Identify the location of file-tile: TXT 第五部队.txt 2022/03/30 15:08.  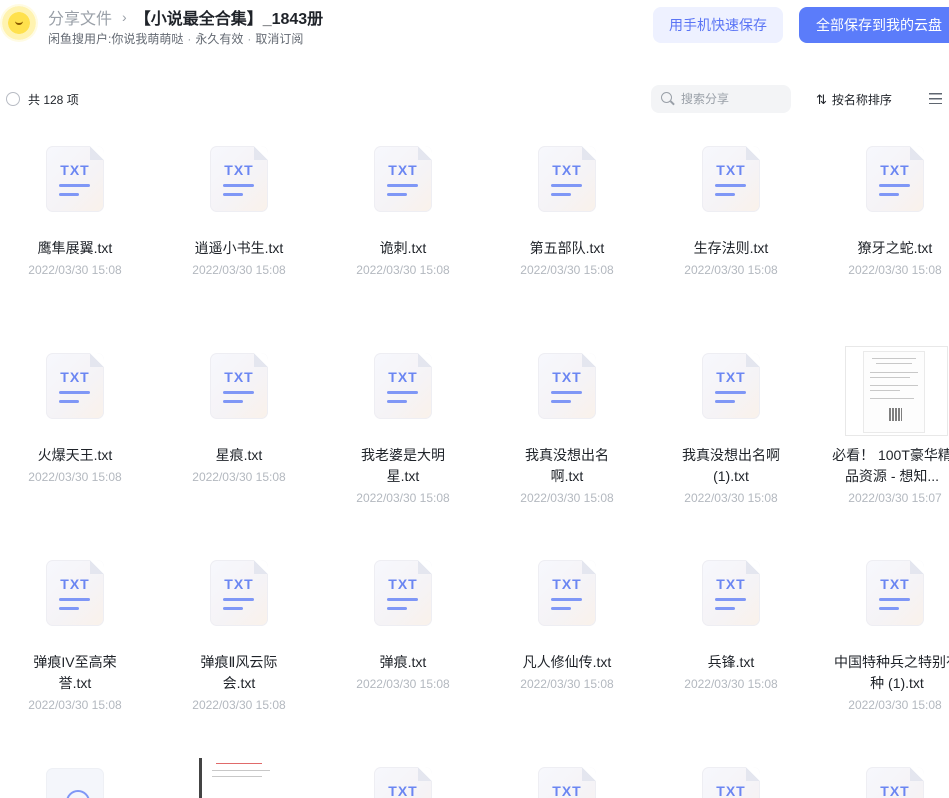
(567, 220).